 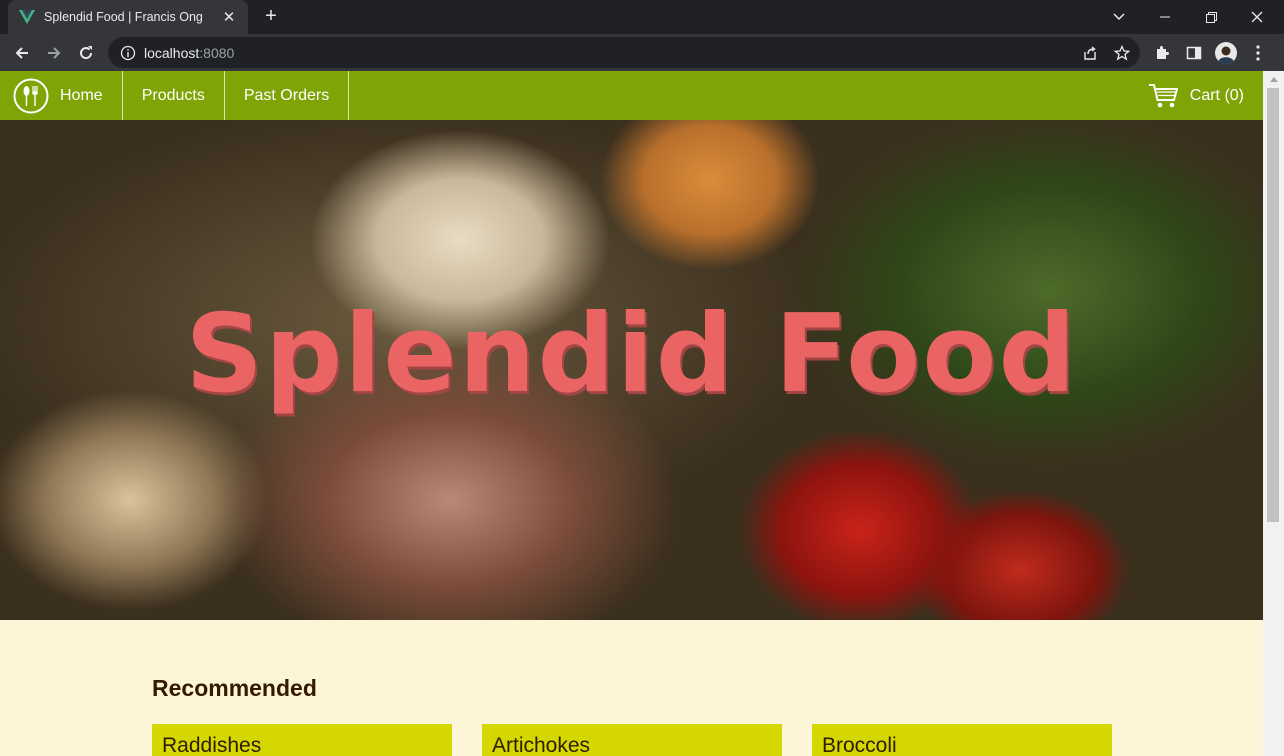 I want to click on site-info-icon, so click(x=128, y=53).